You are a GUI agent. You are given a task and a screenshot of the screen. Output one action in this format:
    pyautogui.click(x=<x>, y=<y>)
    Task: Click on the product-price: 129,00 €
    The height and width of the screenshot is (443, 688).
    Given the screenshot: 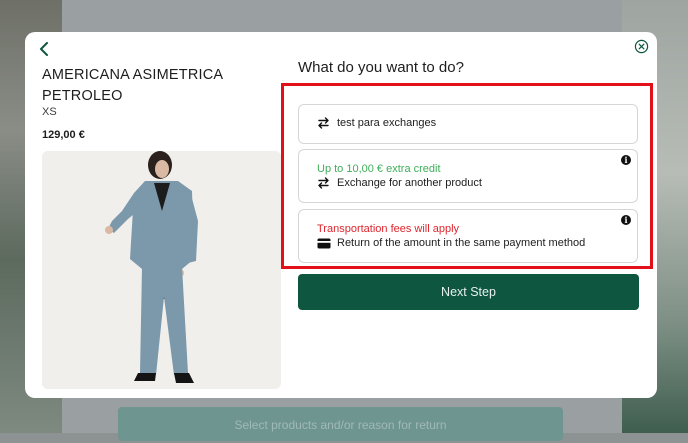 What is the action you would take?
    pyautogui.click(x=63, y=135)
    